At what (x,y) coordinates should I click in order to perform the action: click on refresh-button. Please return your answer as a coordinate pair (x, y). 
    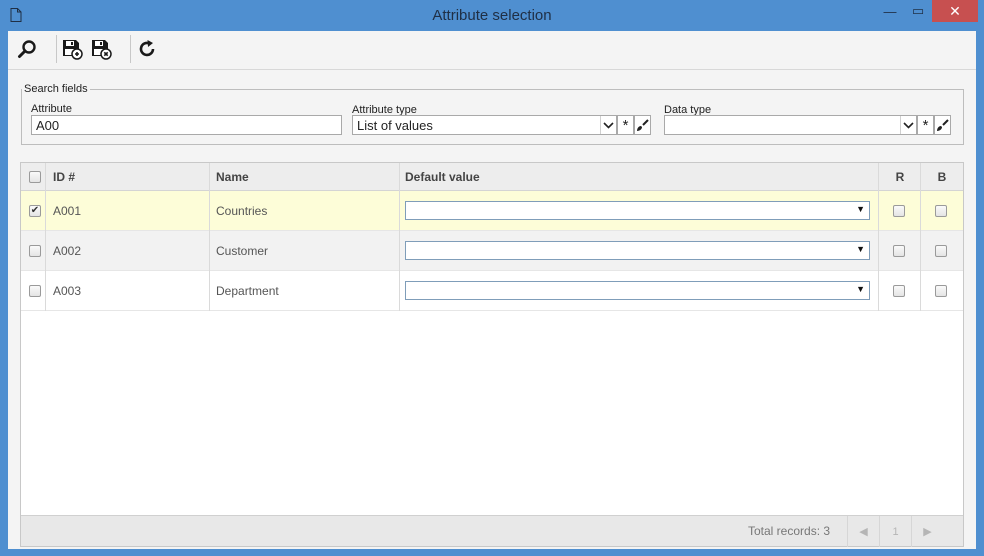
    Looking at the image, I should click on (147, 49).